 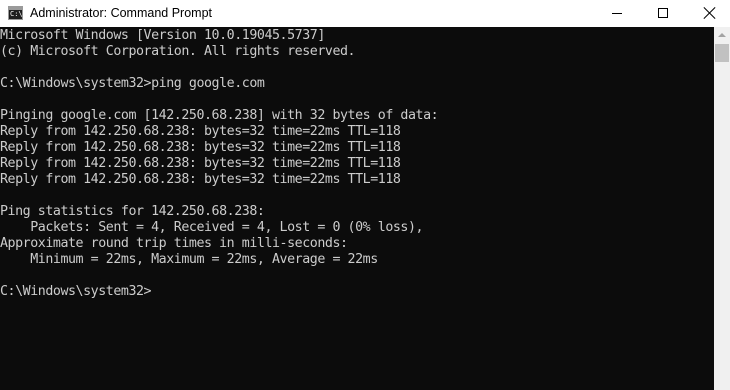 I want to click on window-title: Administrator: Command Prompt, so click(x=121, y=13).